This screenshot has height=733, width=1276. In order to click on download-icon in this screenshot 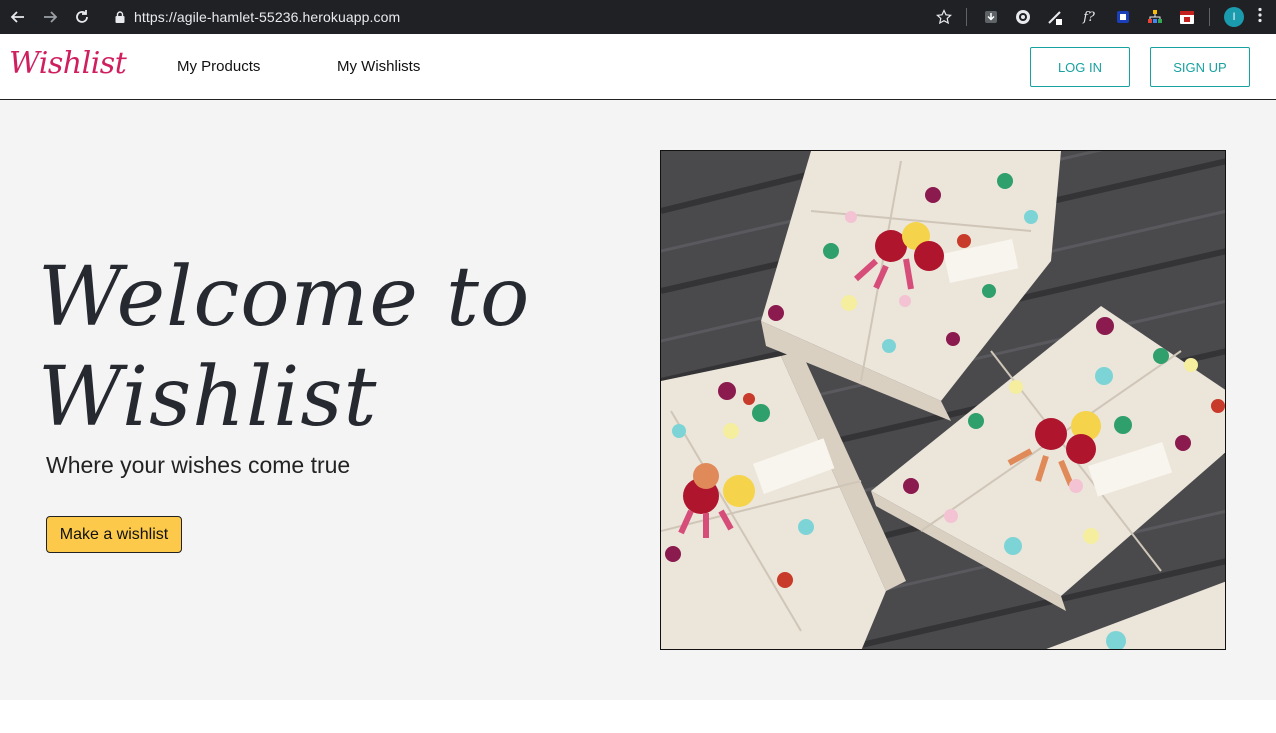, I will do `click(991, 17)`.